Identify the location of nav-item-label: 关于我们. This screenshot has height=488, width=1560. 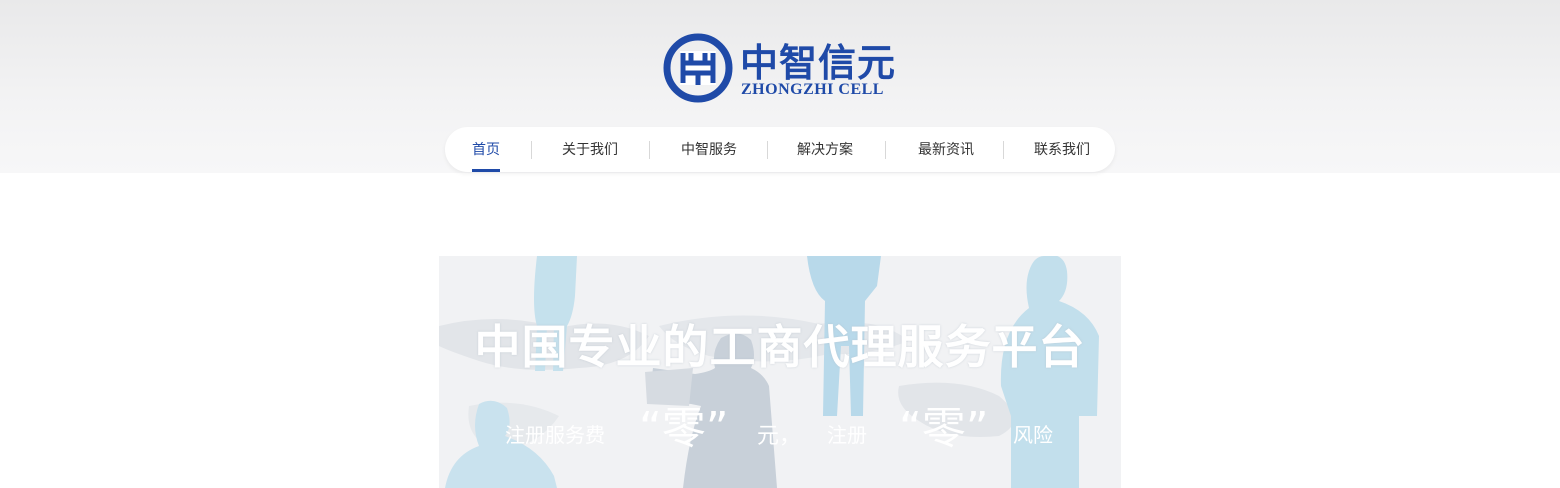
(590, 150).